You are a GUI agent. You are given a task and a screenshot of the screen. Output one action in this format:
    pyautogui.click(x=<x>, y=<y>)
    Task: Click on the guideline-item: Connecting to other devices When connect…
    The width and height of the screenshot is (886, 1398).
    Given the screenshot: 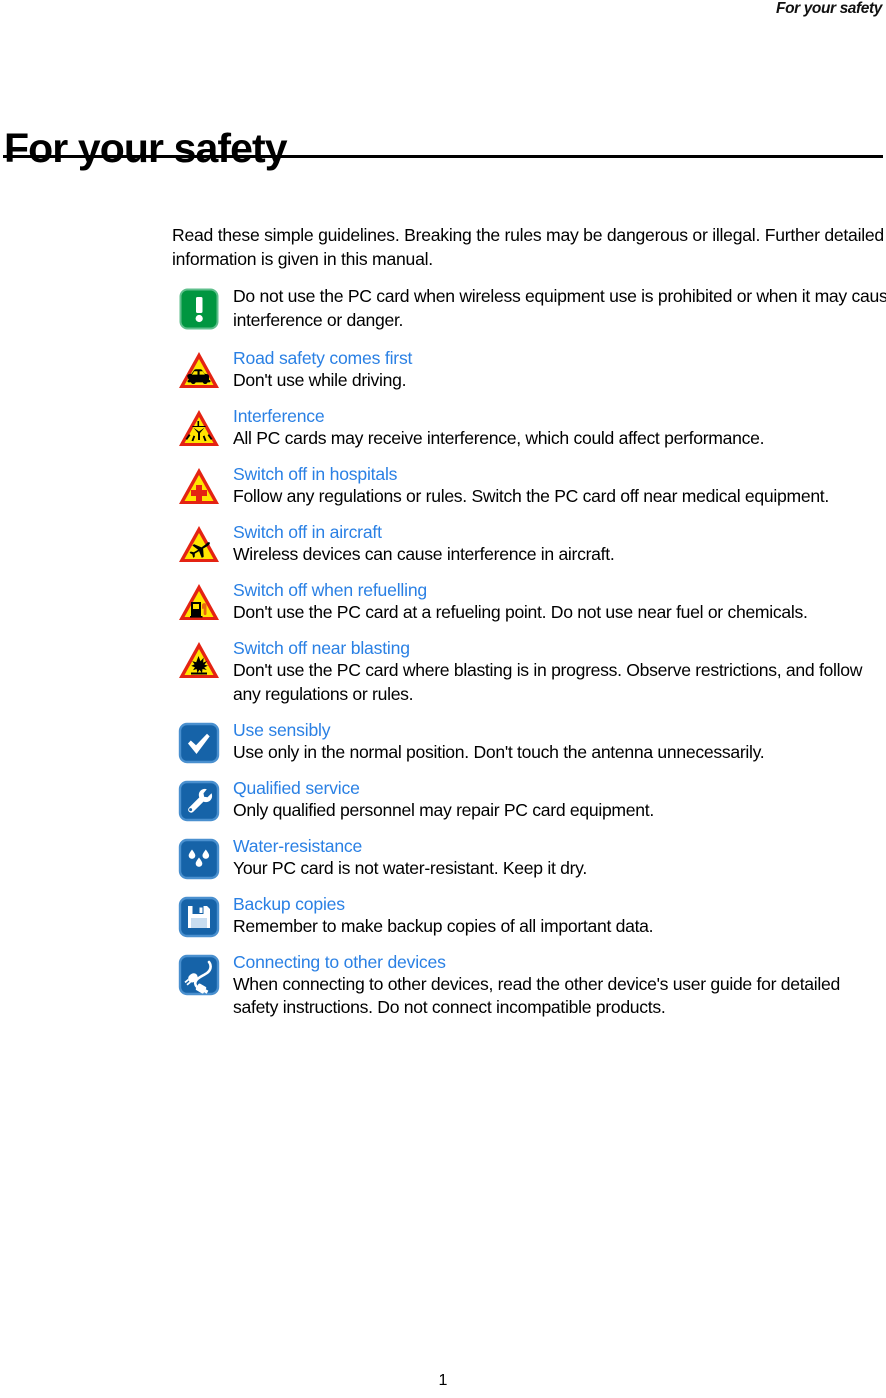 What is the action you would take?
    pyautogui.click(x=529, y=985)
    